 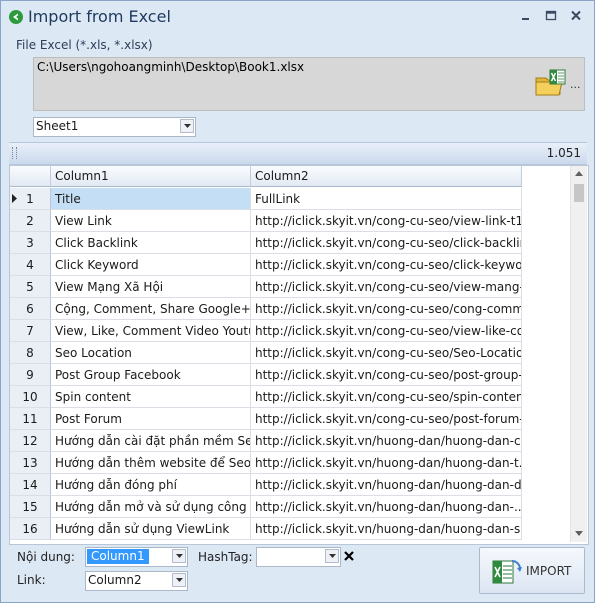 I want to click on cell-column1: Post Forum, so click(x=151, y=419).